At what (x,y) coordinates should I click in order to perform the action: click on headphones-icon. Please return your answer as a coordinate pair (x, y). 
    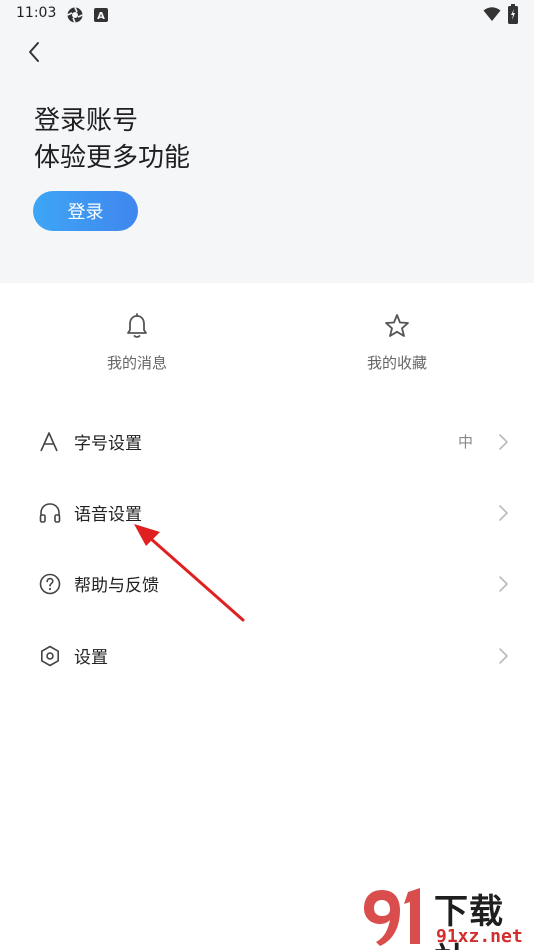
    Looking at the image, I should click on (50, 513).